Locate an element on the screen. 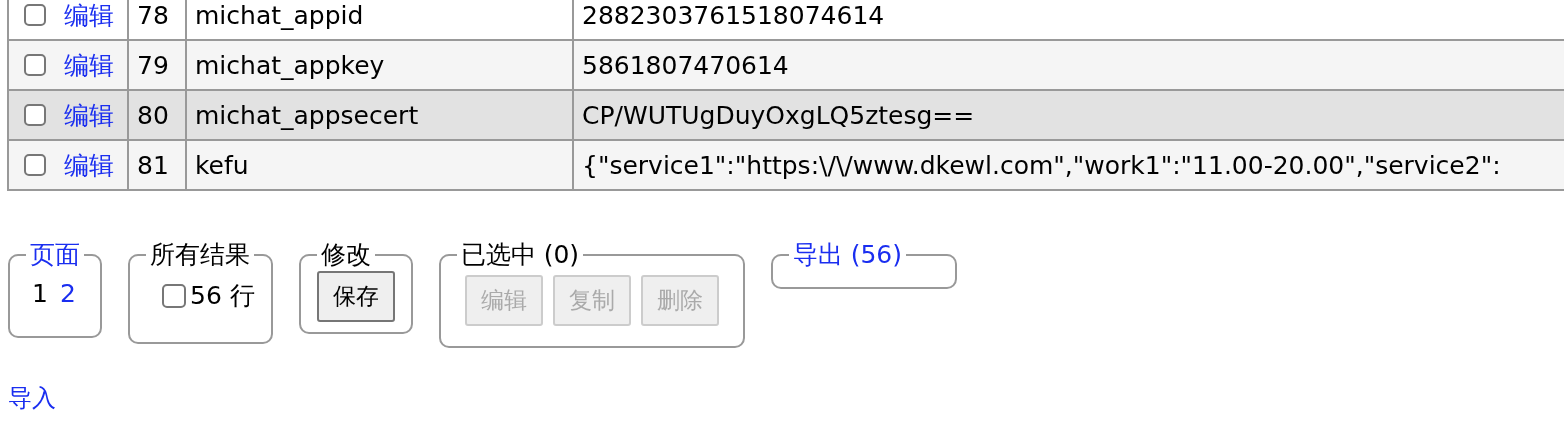 This screenshot has width=1564, height=428. selection-legend: 已选中 (0) is located at coordinates (520, 255).